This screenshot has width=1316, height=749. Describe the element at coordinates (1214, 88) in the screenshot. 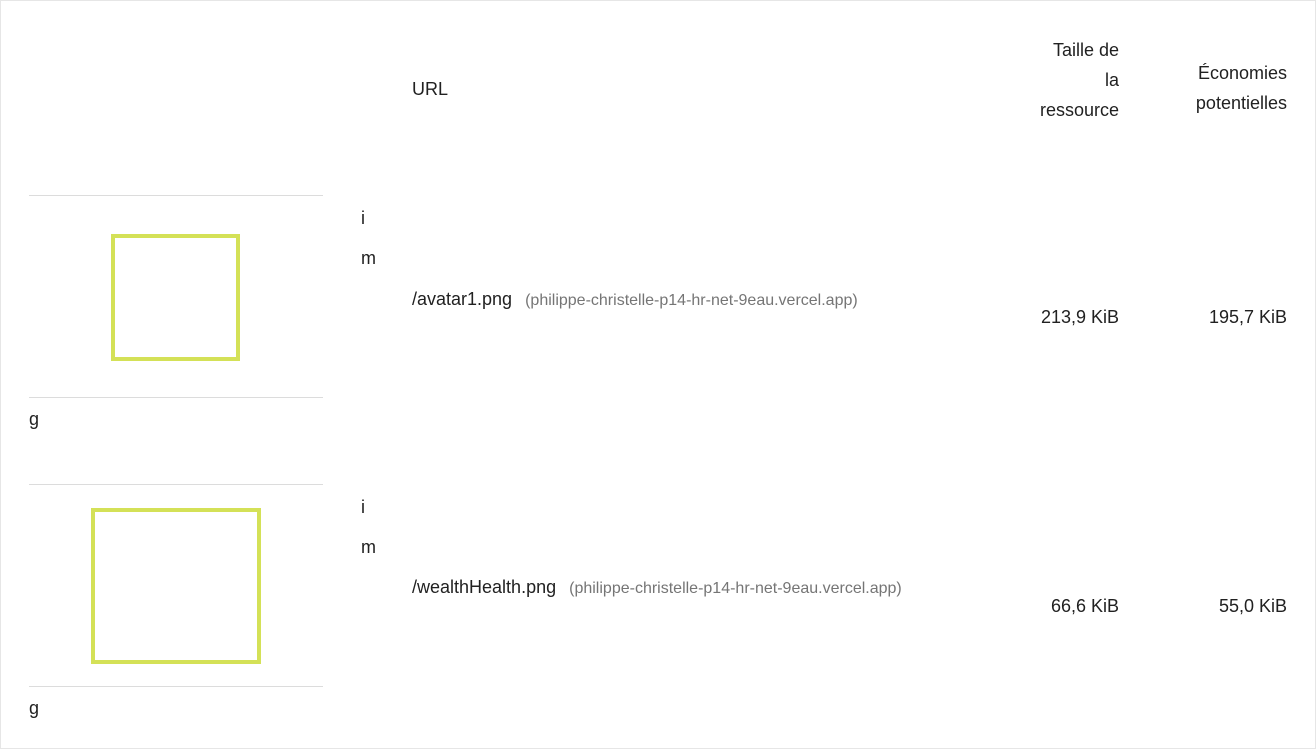

I see `header-potential-savings: Économies potentielles` at that location.